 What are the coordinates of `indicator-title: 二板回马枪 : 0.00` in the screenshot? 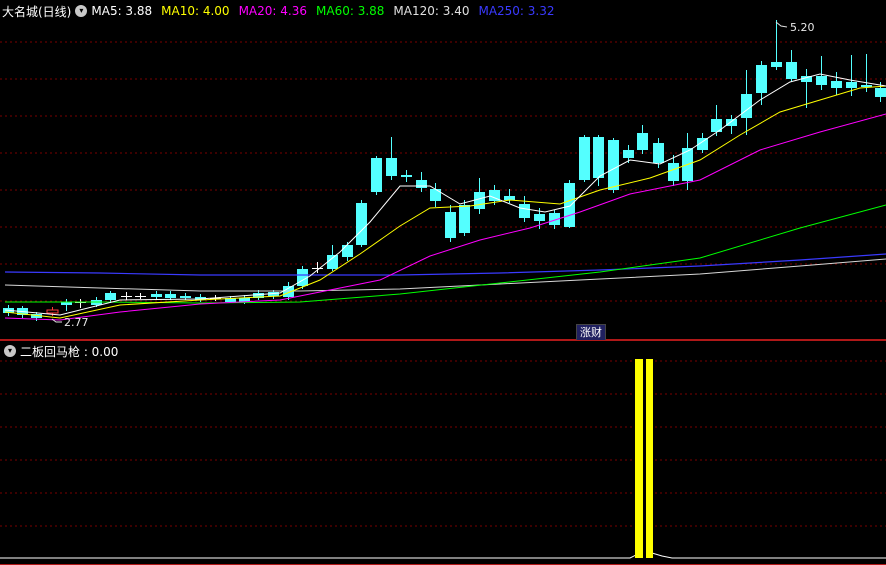 It's located at (69, 351).